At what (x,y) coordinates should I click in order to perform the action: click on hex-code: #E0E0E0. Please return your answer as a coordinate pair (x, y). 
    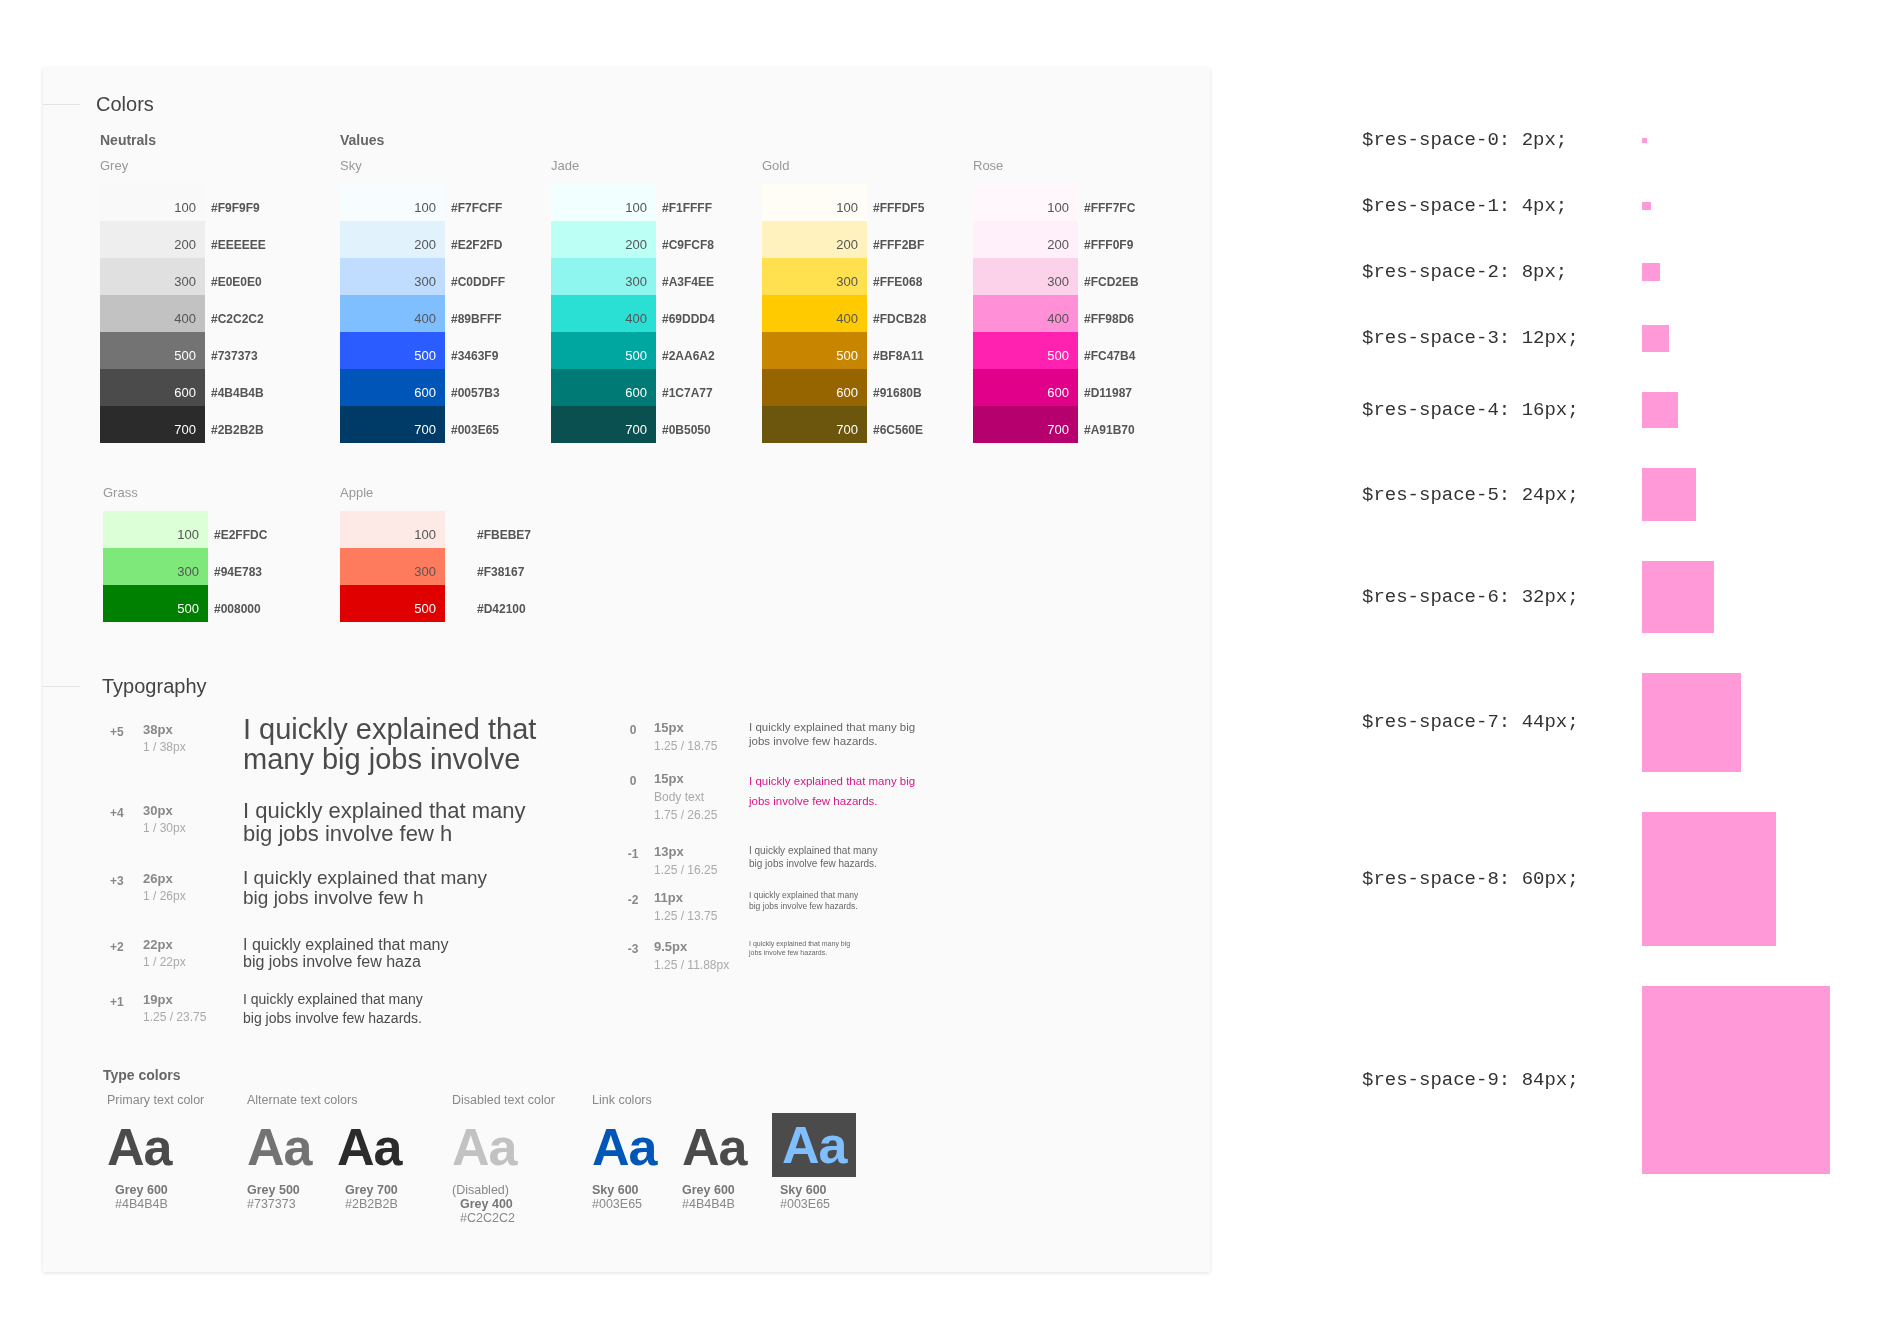
    Looking at the image, I should click on (236, 282).